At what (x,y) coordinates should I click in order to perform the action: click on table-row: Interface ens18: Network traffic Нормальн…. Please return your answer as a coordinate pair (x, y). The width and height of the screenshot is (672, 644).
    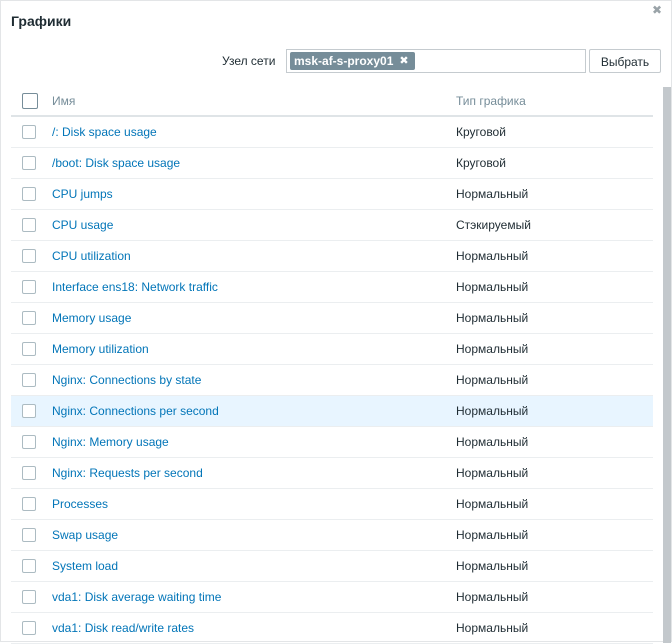
    Looking at the image, I should click on (332, 287).